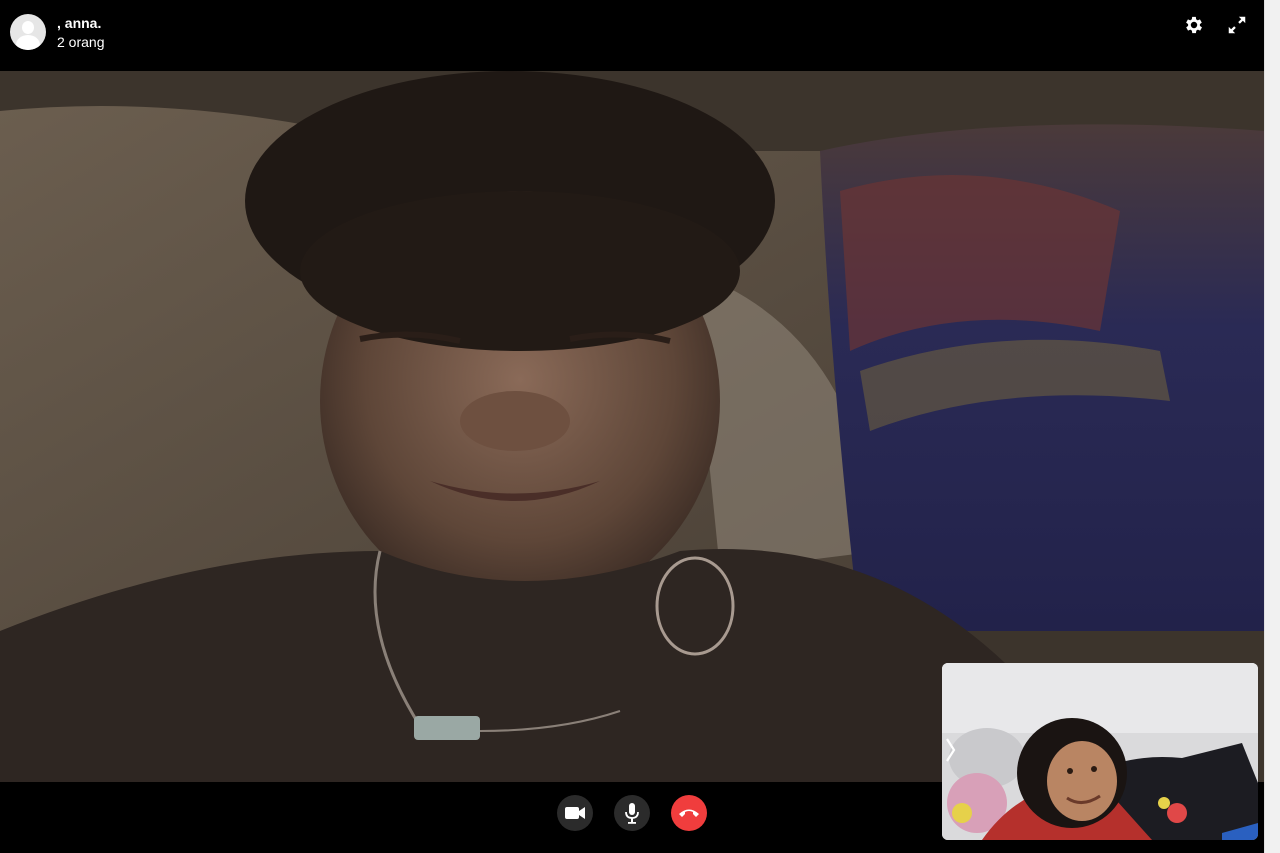 This screenshot has width=1280, height=853. I want to click on phone-hangup-icon, so click(689, 813).